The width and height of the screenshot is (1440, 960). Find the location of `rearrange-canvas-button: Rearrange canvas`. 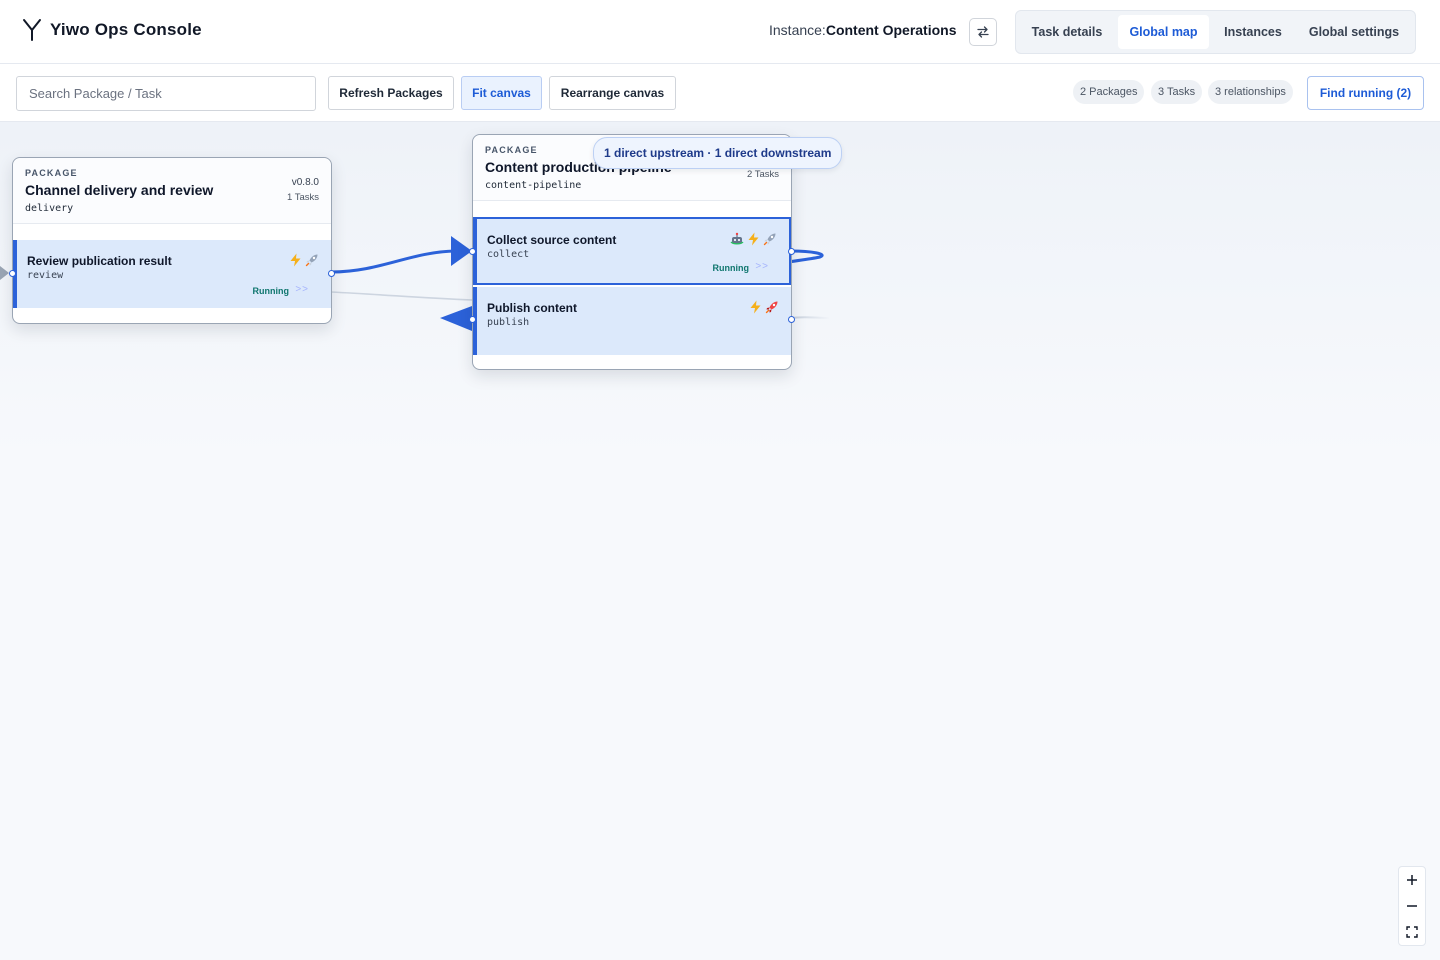

rearrange-canvas-button: Rearrange canvas is located at coordinates (612, 93).